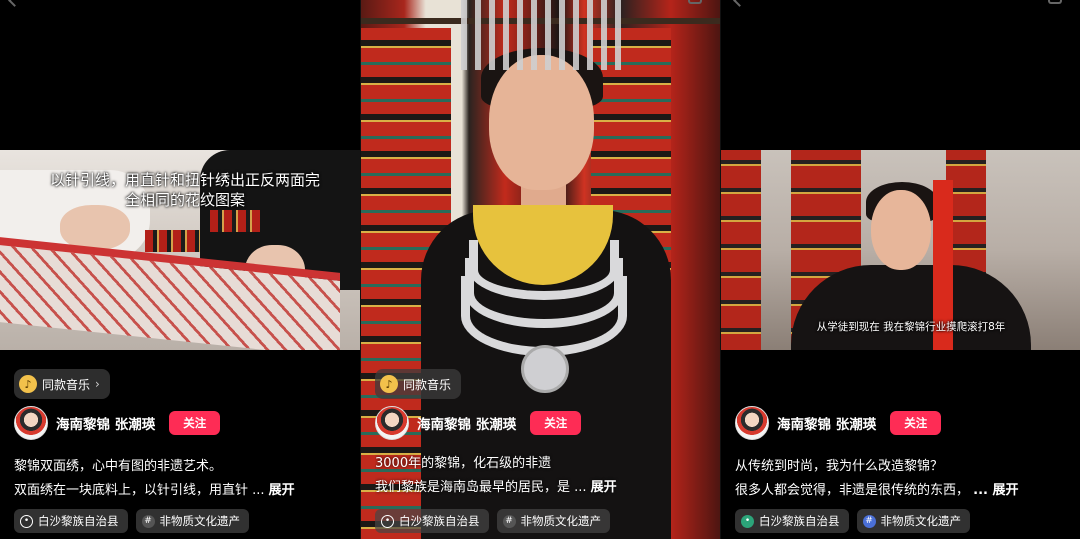 This screenshot has width=1080, height=539. Describe the element at coordinates (418, 384) in the screenshot. I see `same-music-button: ♪ 同款音乐` at that location.